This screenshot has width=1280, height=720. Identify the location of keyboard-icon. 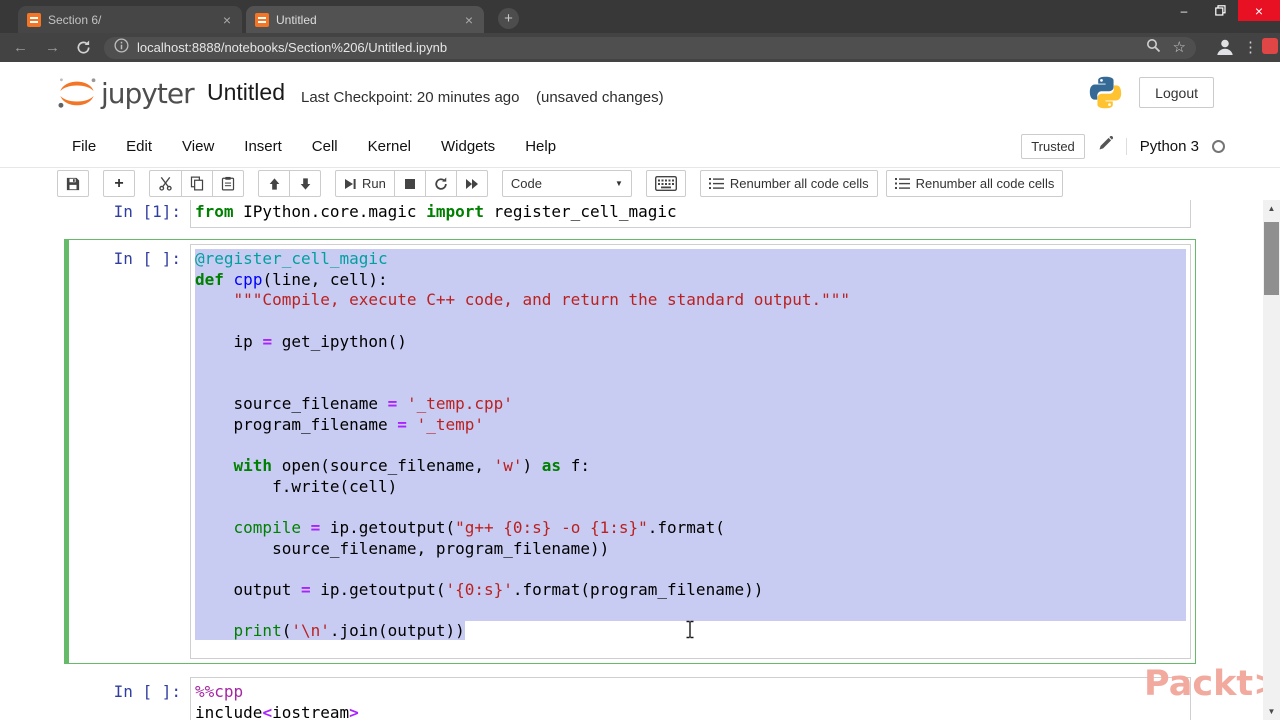
(665, 183).